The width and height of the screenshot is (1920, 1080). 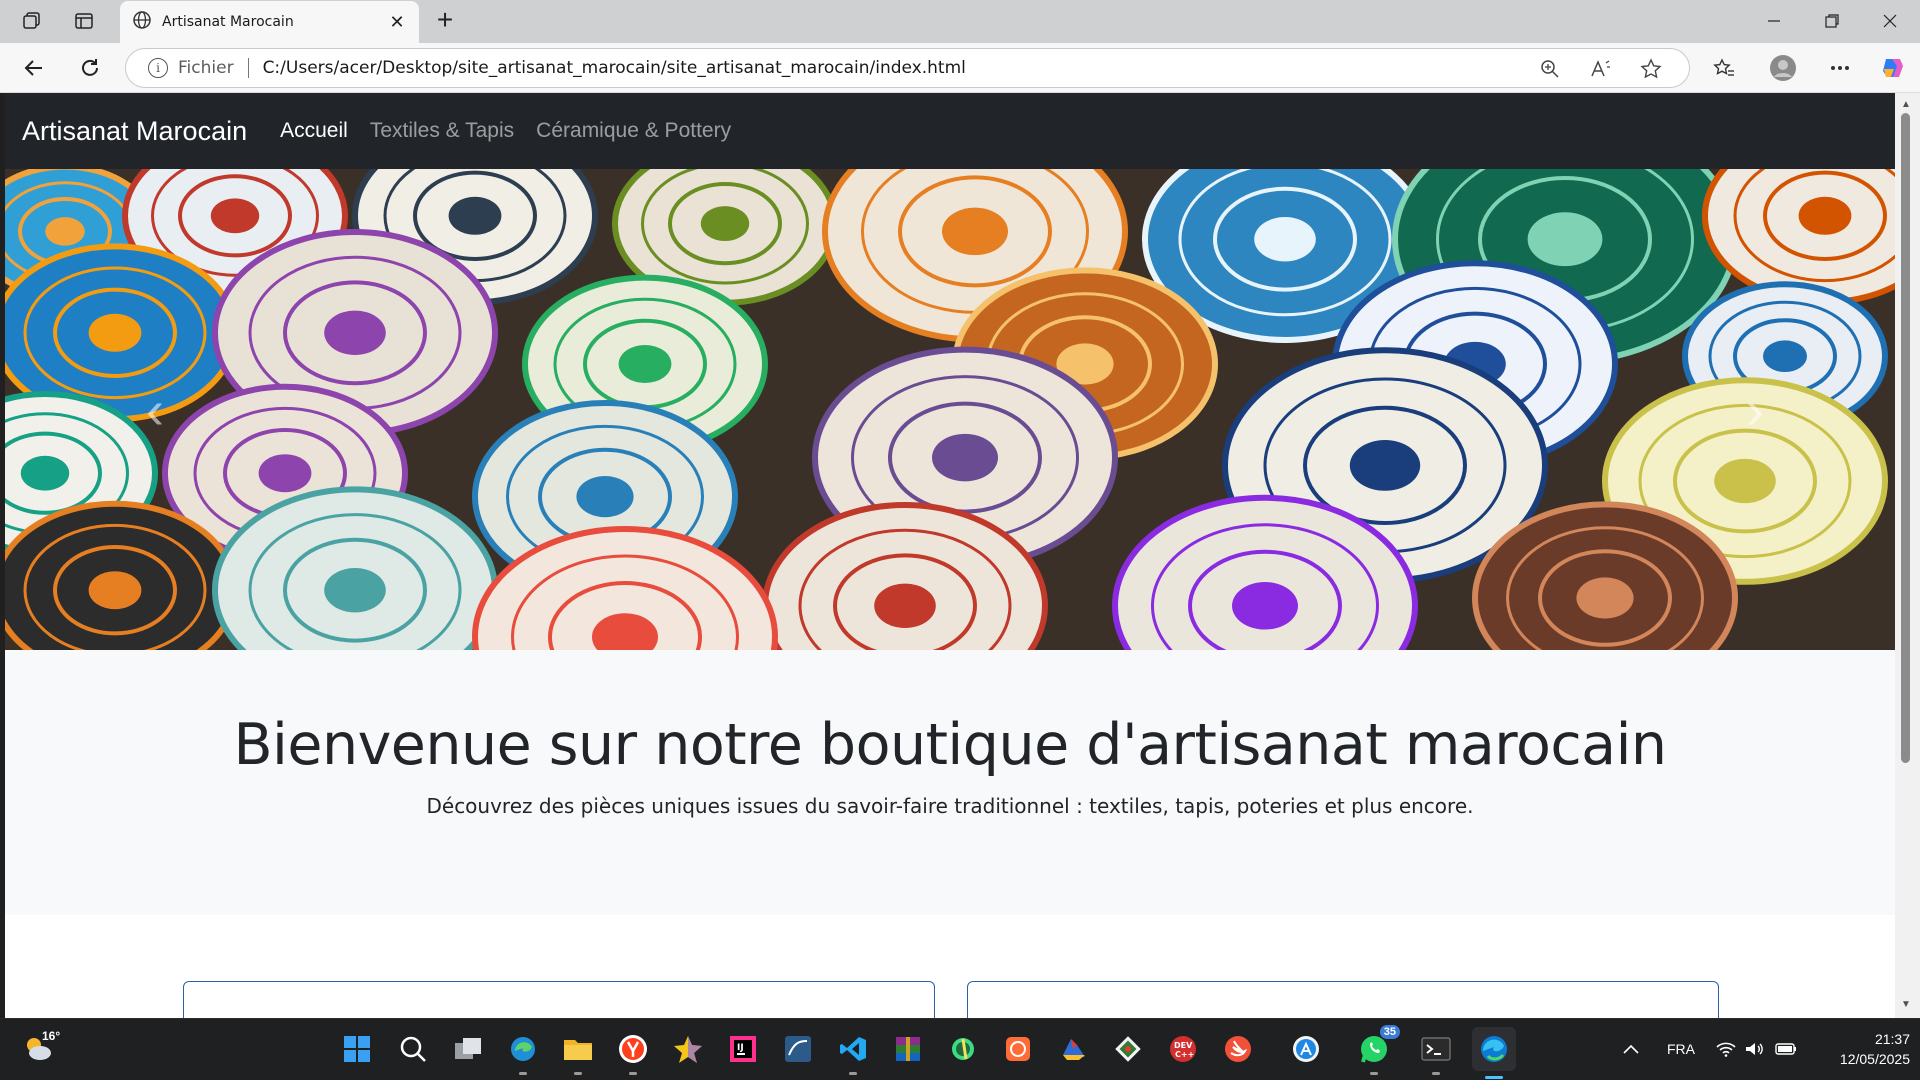 What do you see at coordinates (1651, 69) in the screenshot?
I see `favorite-star-icon` at bounding box center [1651, 69].